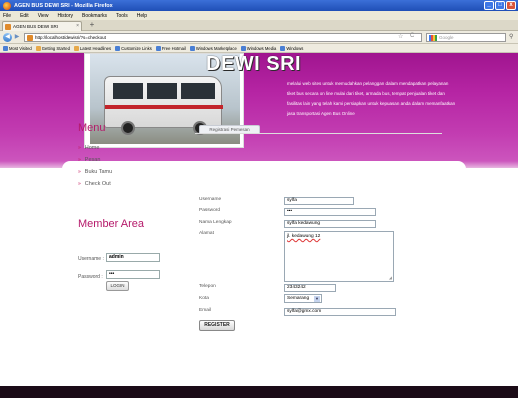  Describe the element at coordinates (122, 16) in the screenshot. I see `menu-tools: Tools` at that location.